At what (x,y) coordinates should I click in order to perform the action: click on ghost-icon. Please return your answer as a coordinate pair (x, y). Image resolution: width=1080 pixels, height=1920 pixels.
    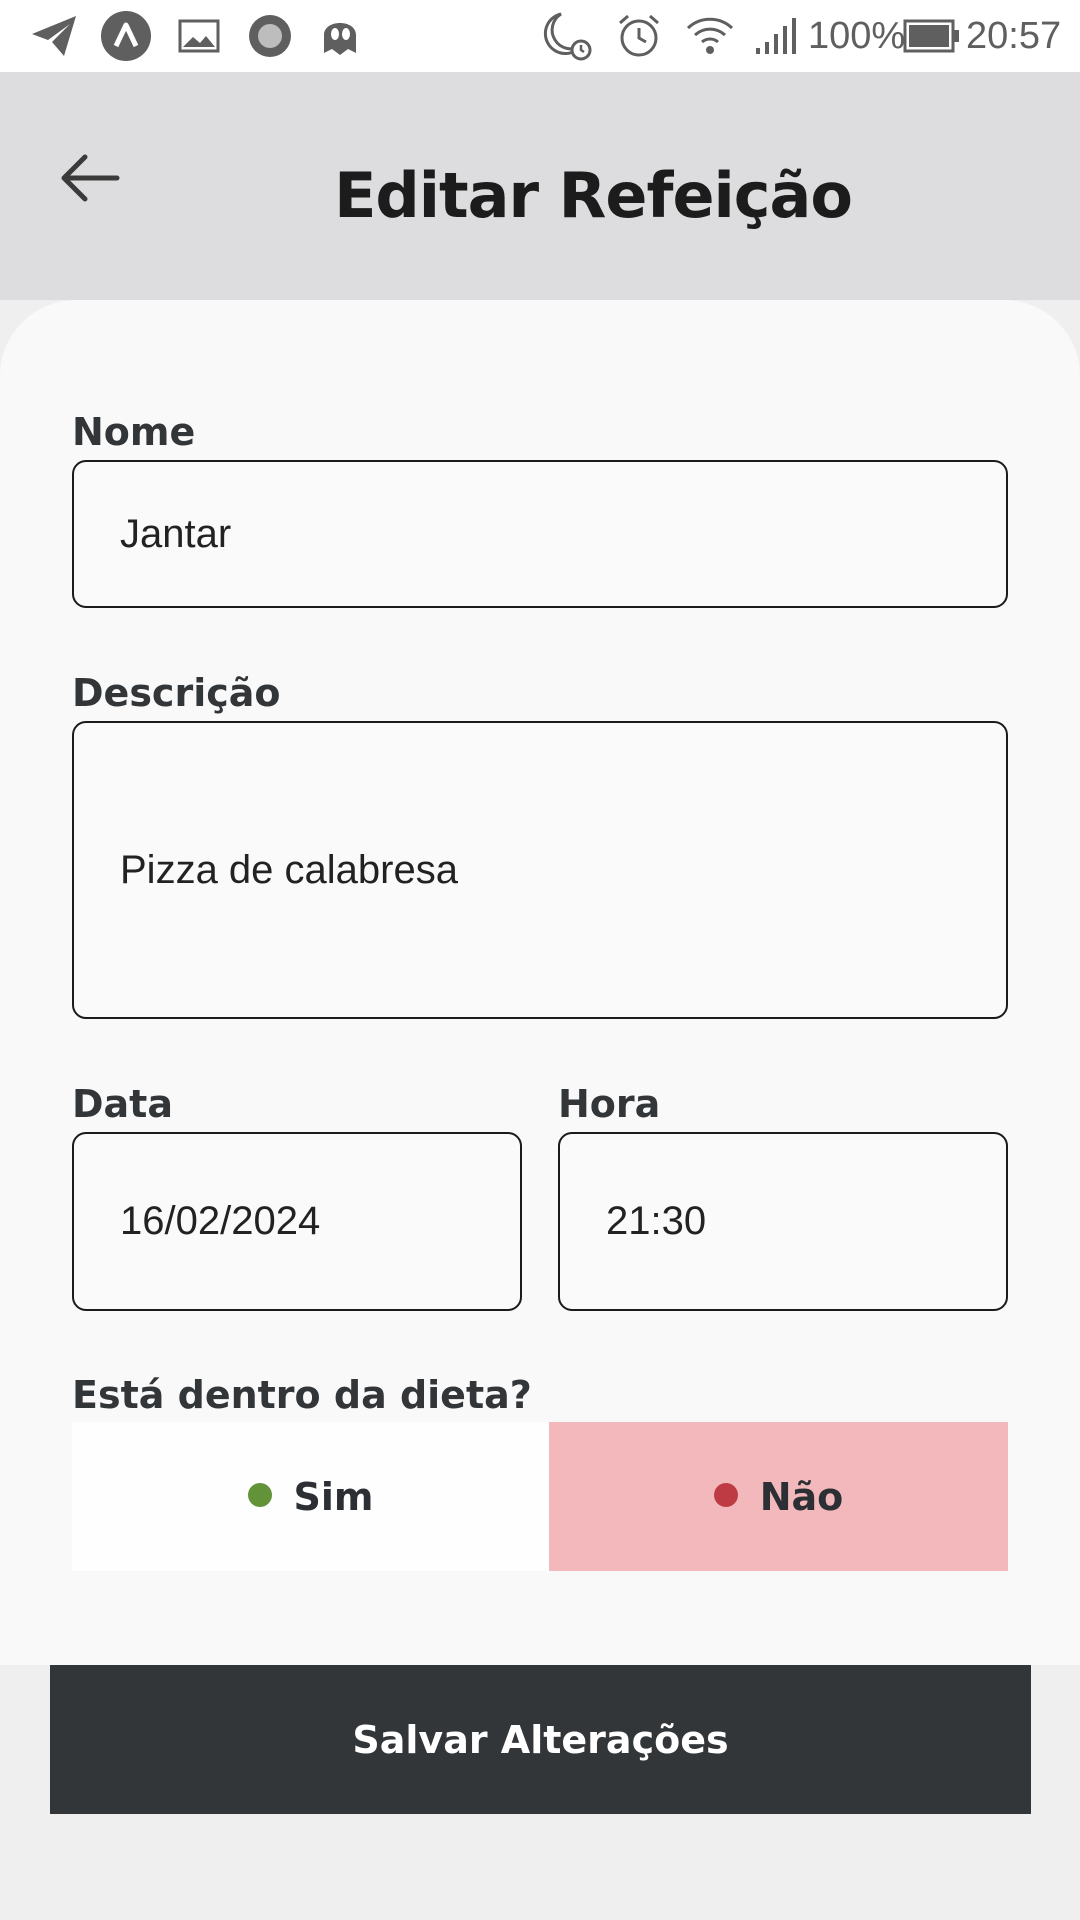
    Looking at the image, I should click on (340, 36).